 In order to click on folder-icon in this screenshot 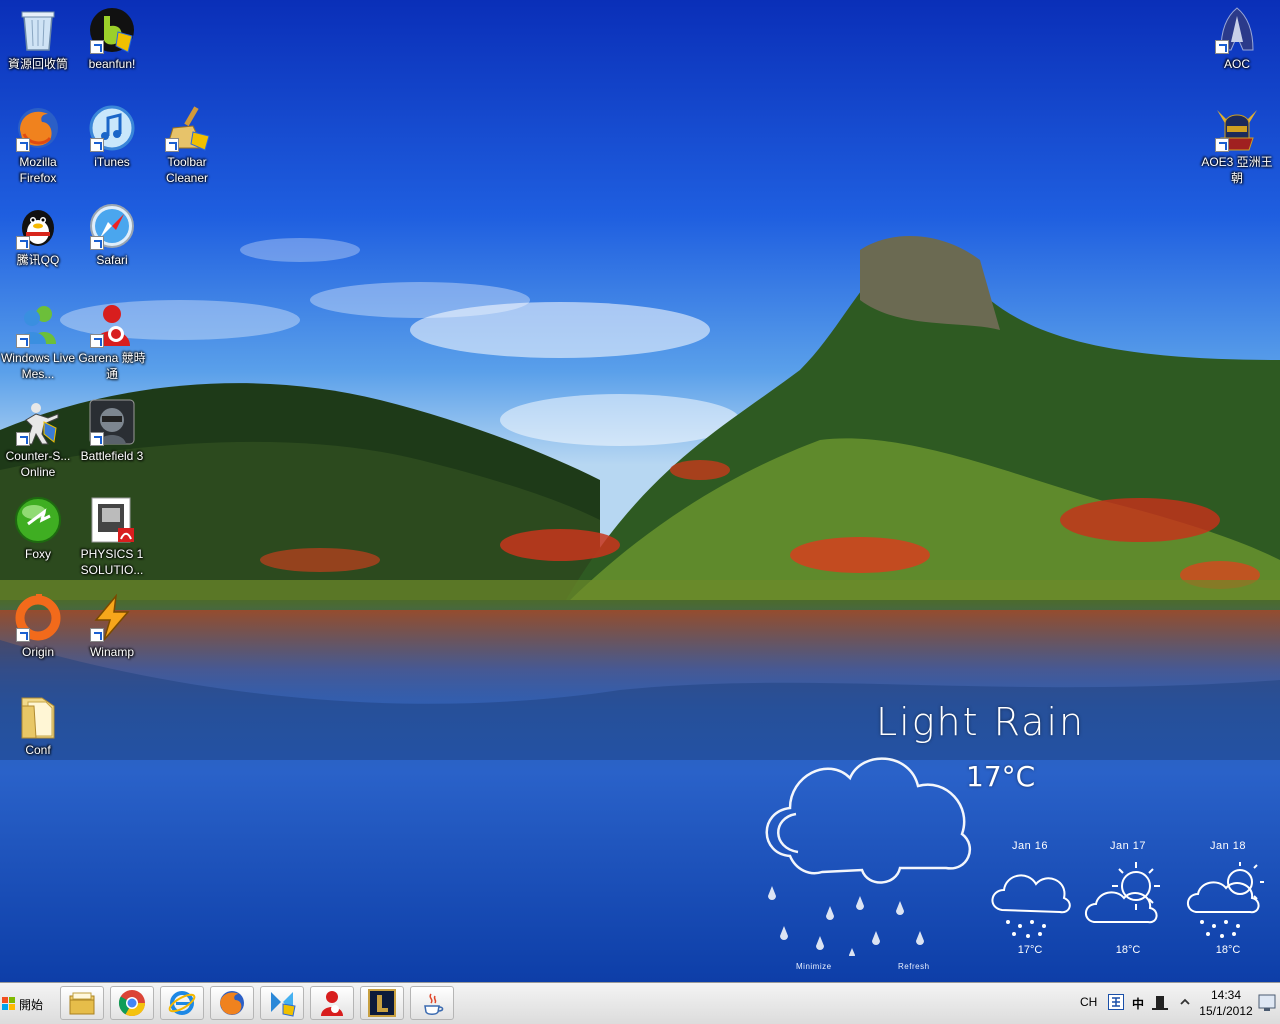, I will do `click(38, 718)`.